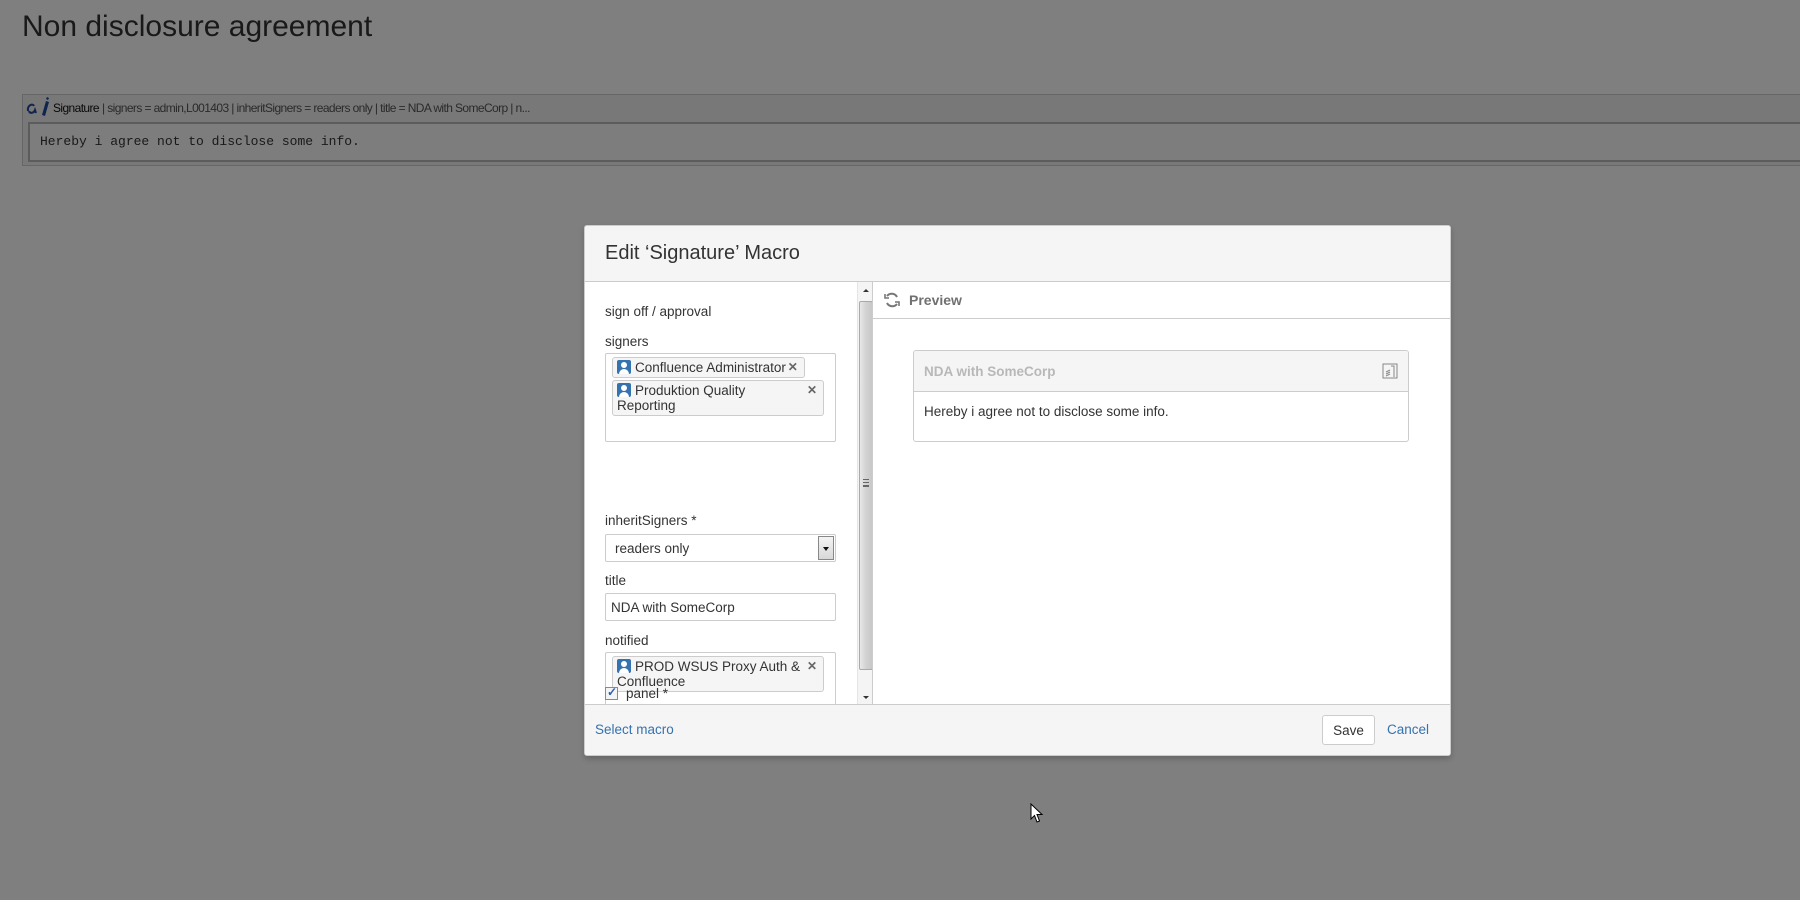 Image resolution: width=1800 pixels, height=900 pixels. What do you see at coordinates (892, 300) in the screenshot?
I see `refresh-icon` at bounding box center [892, 300].